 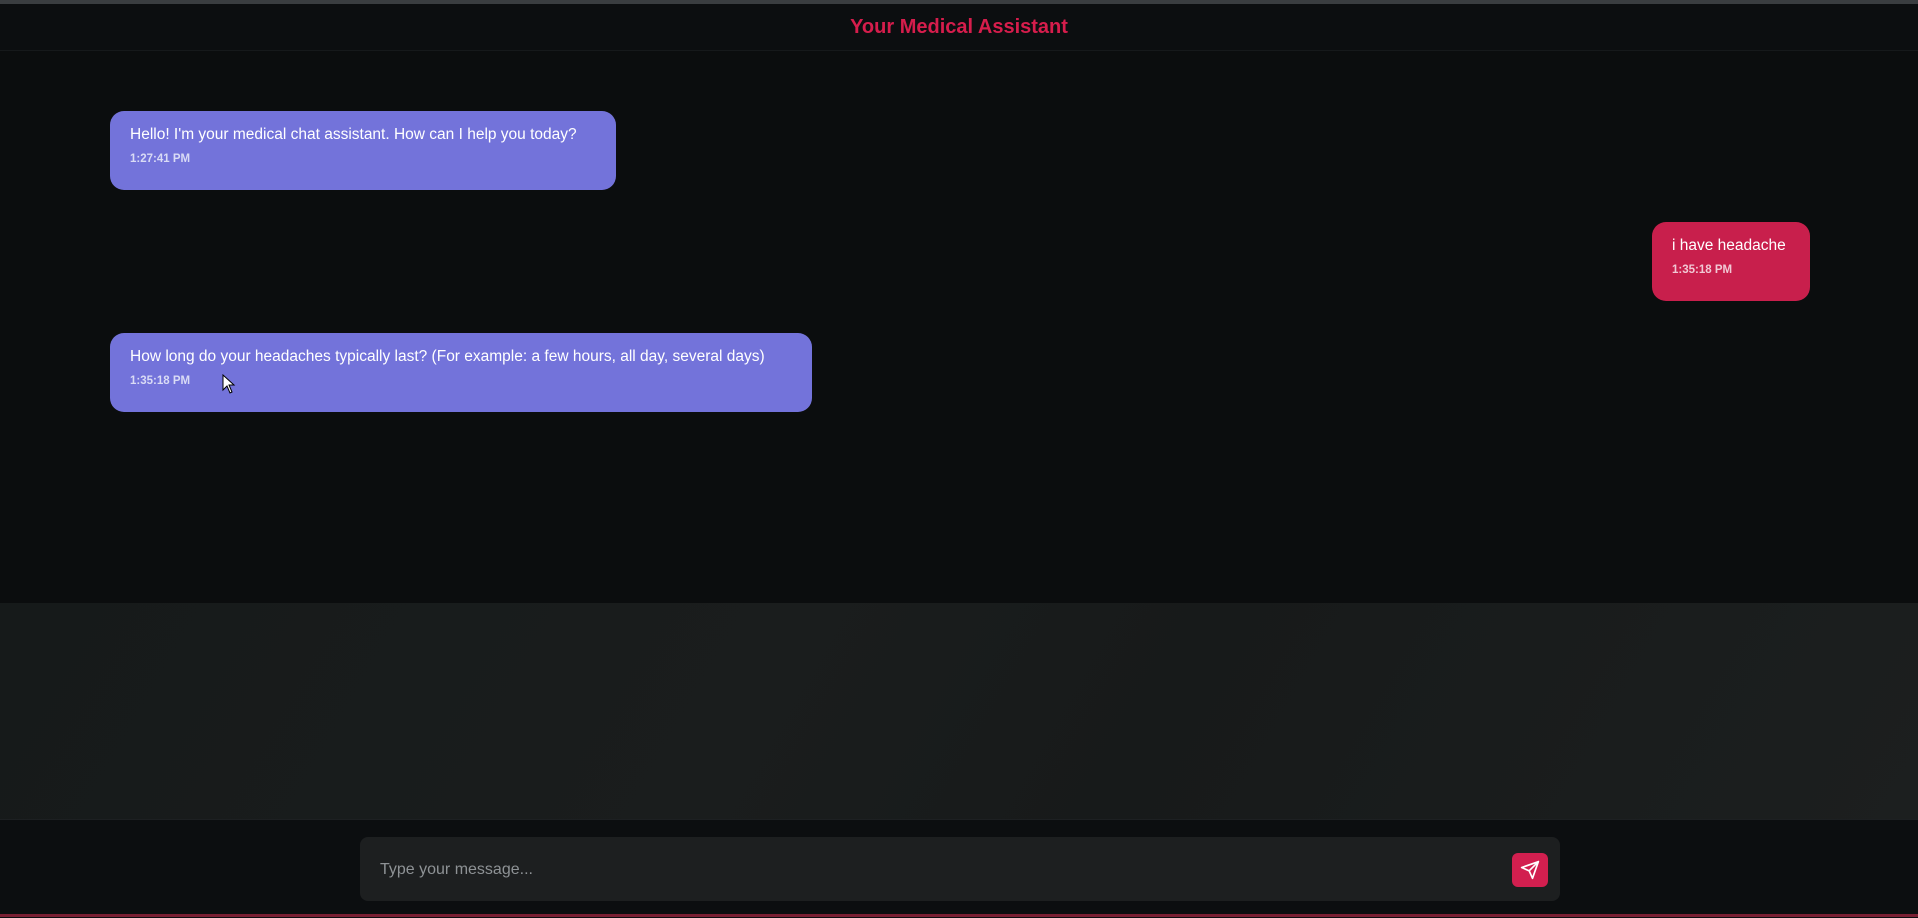 I want to click on message-timestamp: 1:35:18 PM, so click(x=1702, y=270).